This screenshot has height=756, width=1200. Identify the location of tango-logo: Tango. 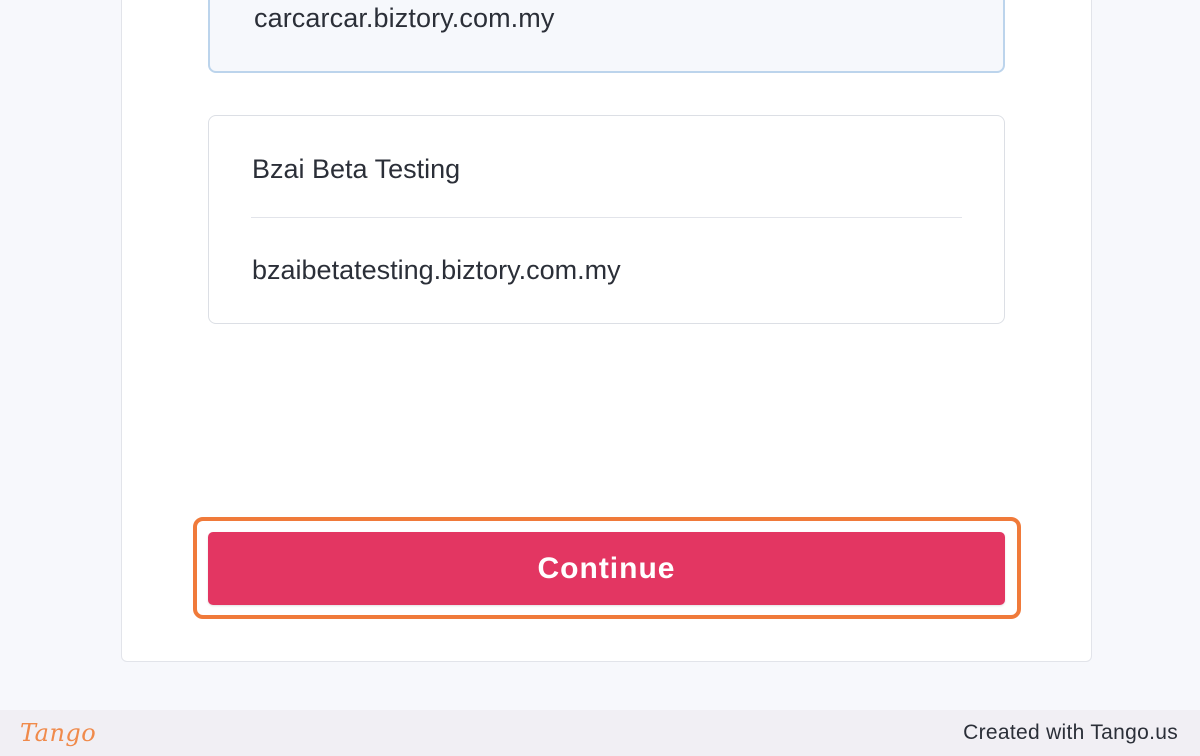
(58, 733).